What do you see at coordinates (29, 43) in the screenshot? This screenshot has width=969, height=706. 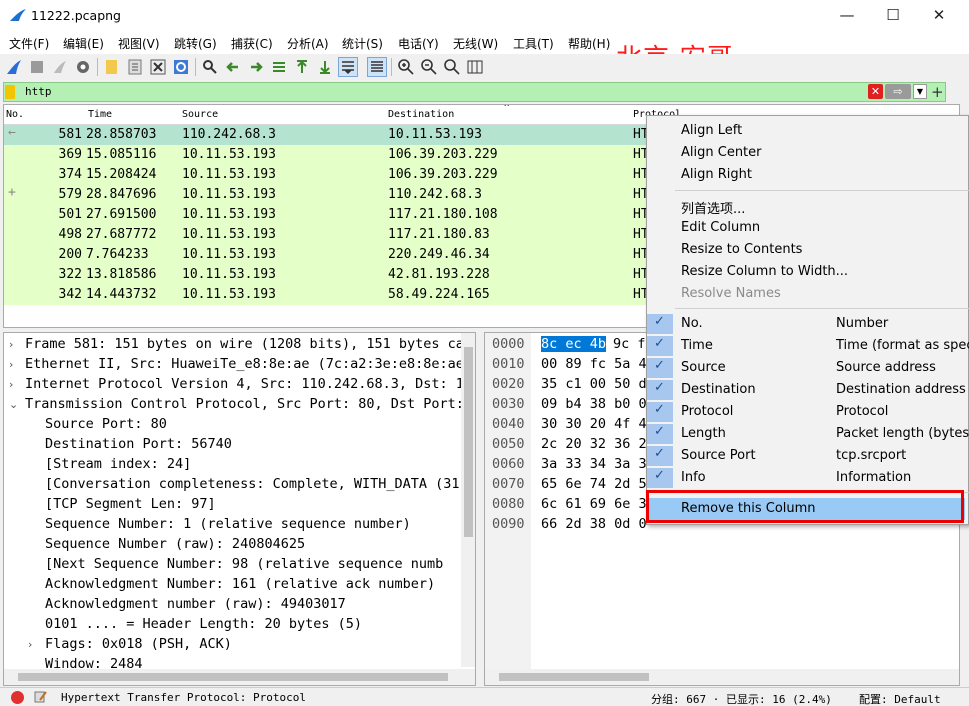 I see `menu-file: 文件(F)` at bounding box center [29, 43].